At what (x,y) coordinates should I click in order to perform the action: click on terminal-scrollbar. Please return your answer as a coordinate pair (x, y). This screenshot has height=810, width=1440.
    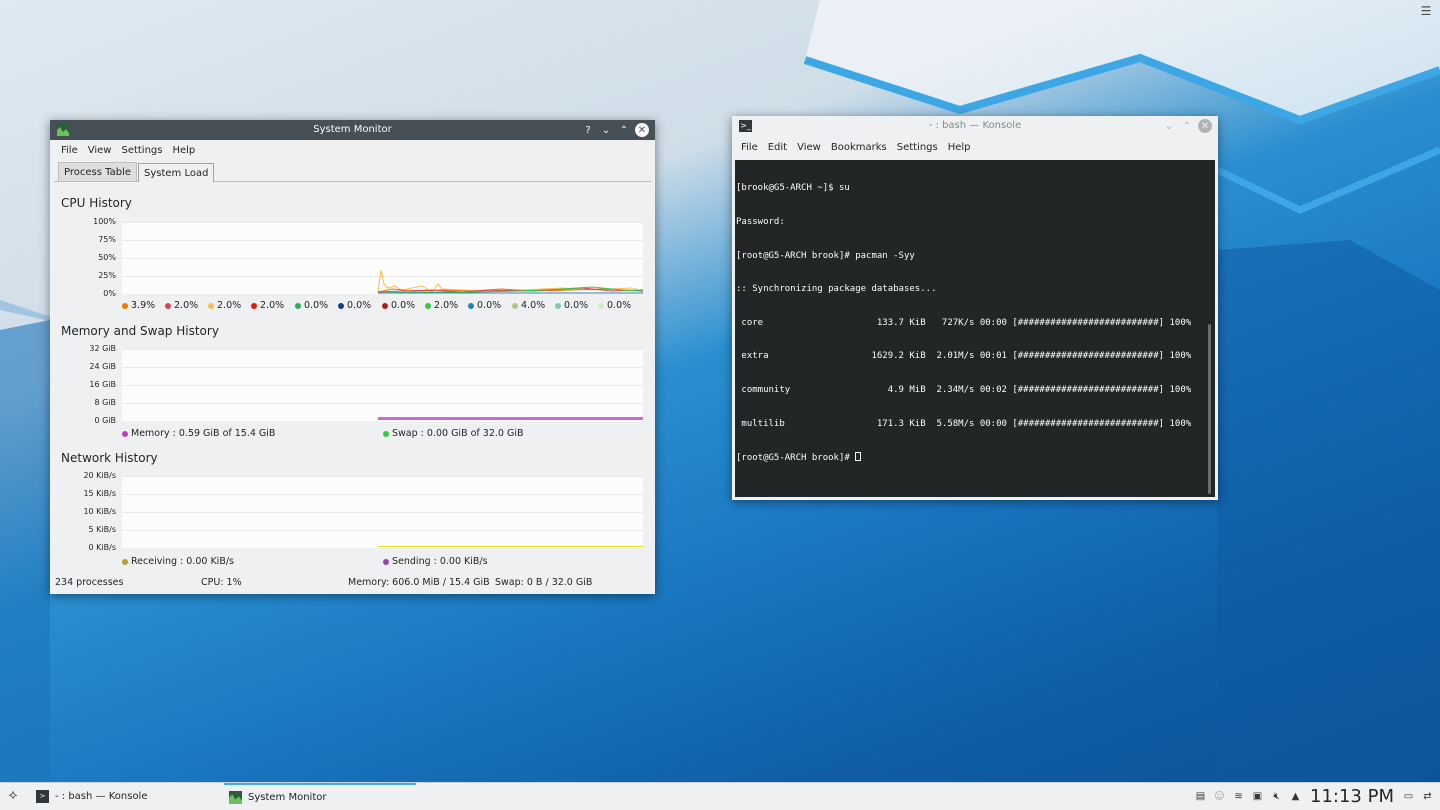
    Looking at the image, I should click on (1209, 409).